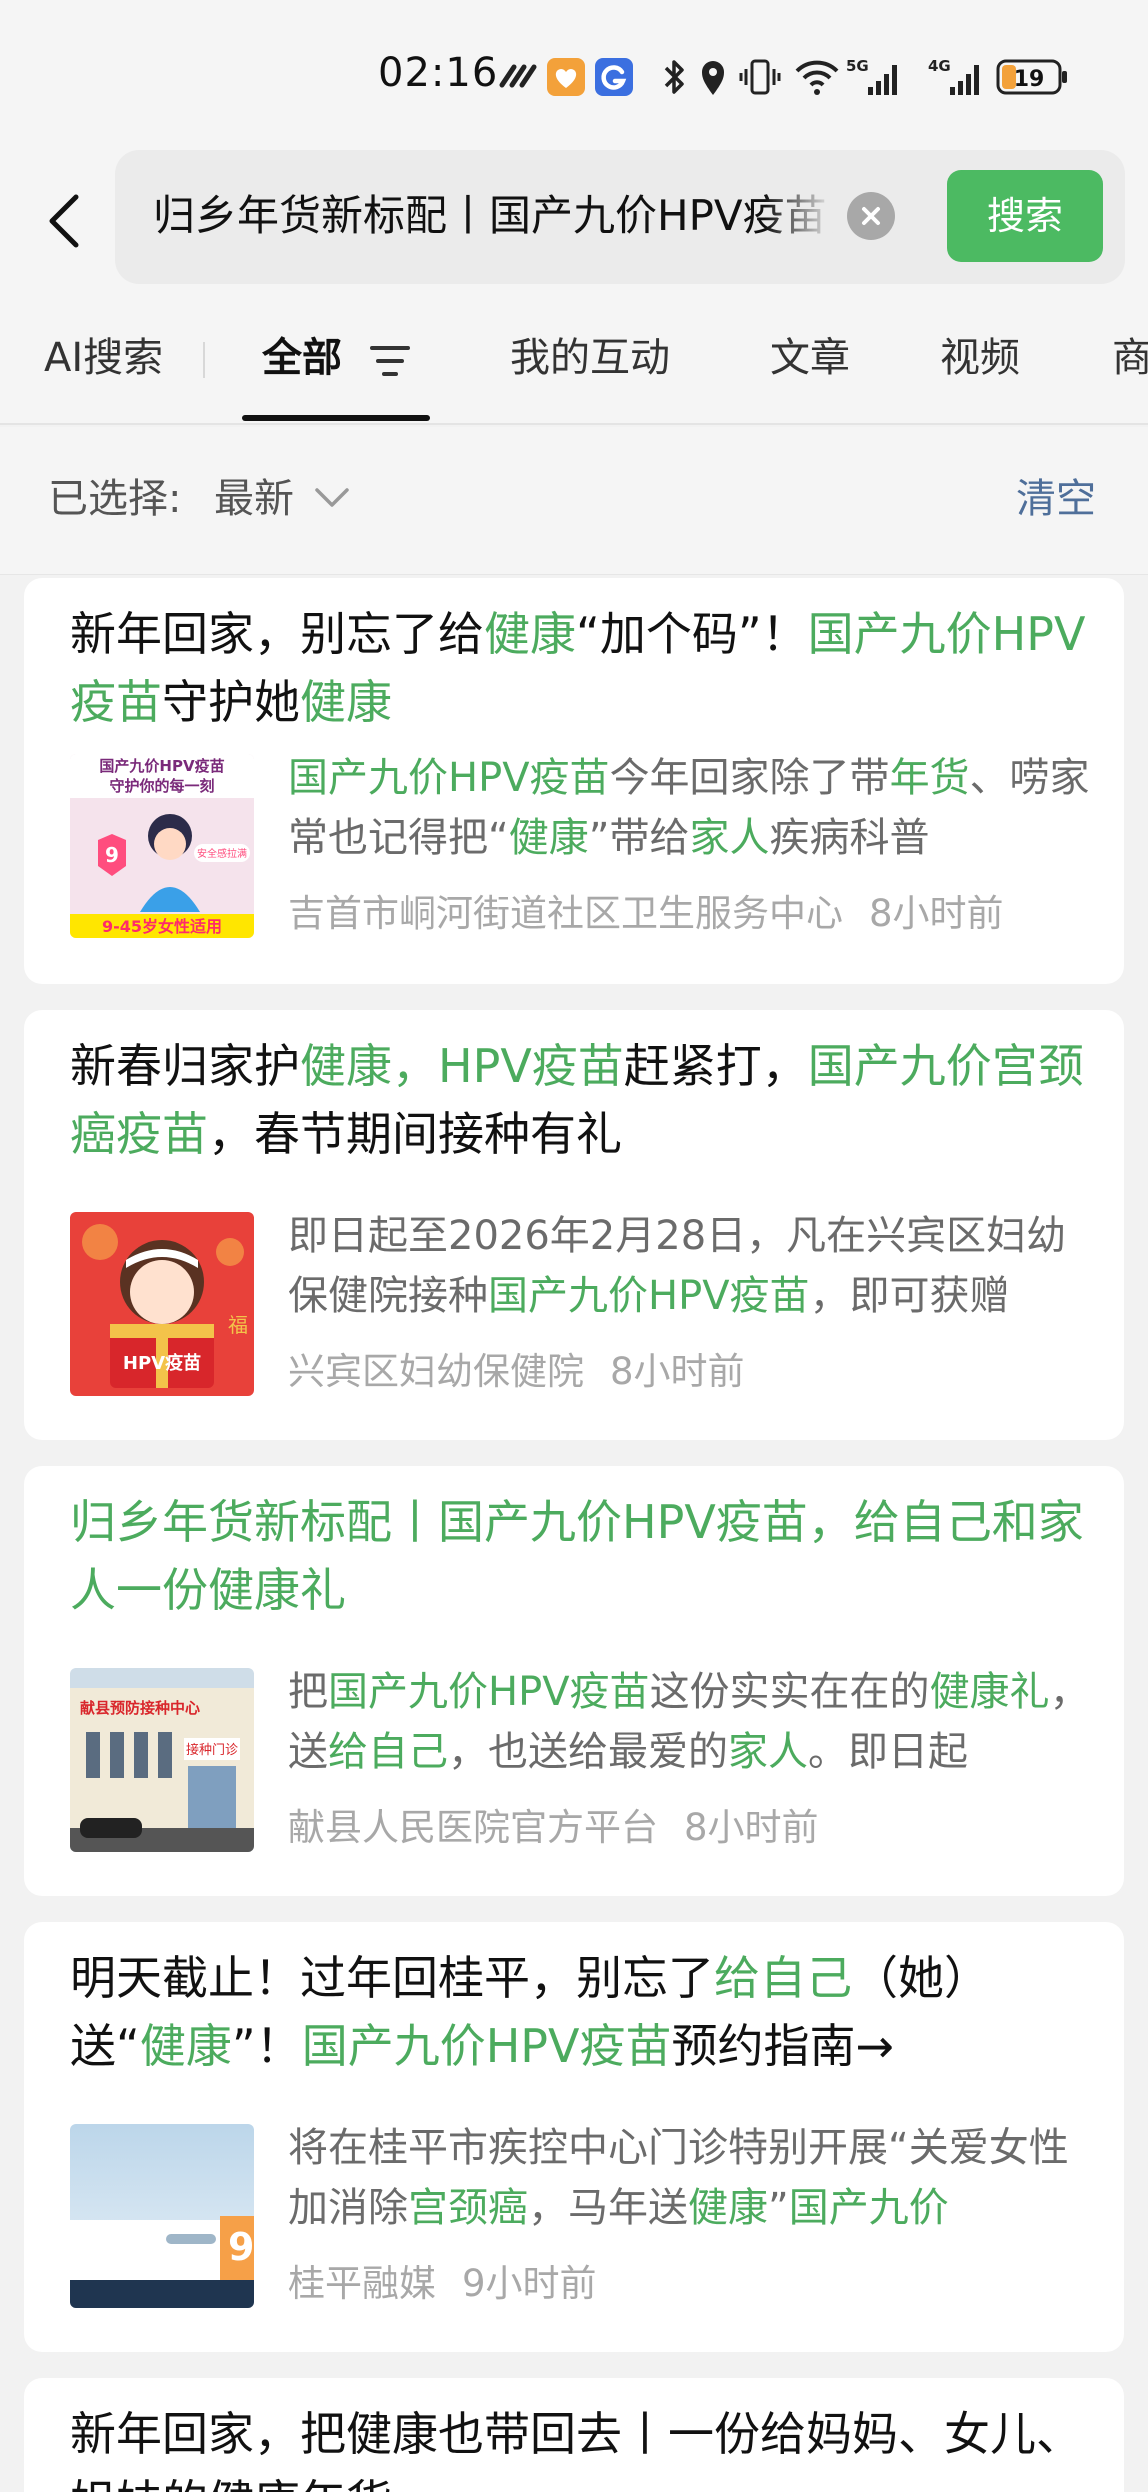 This screenshot has width=1148, height=2492. Describe the element at coordinates (162, 1304) in the screenshot. I see `result-thumbnail: HPV疫苗 福` at that location.